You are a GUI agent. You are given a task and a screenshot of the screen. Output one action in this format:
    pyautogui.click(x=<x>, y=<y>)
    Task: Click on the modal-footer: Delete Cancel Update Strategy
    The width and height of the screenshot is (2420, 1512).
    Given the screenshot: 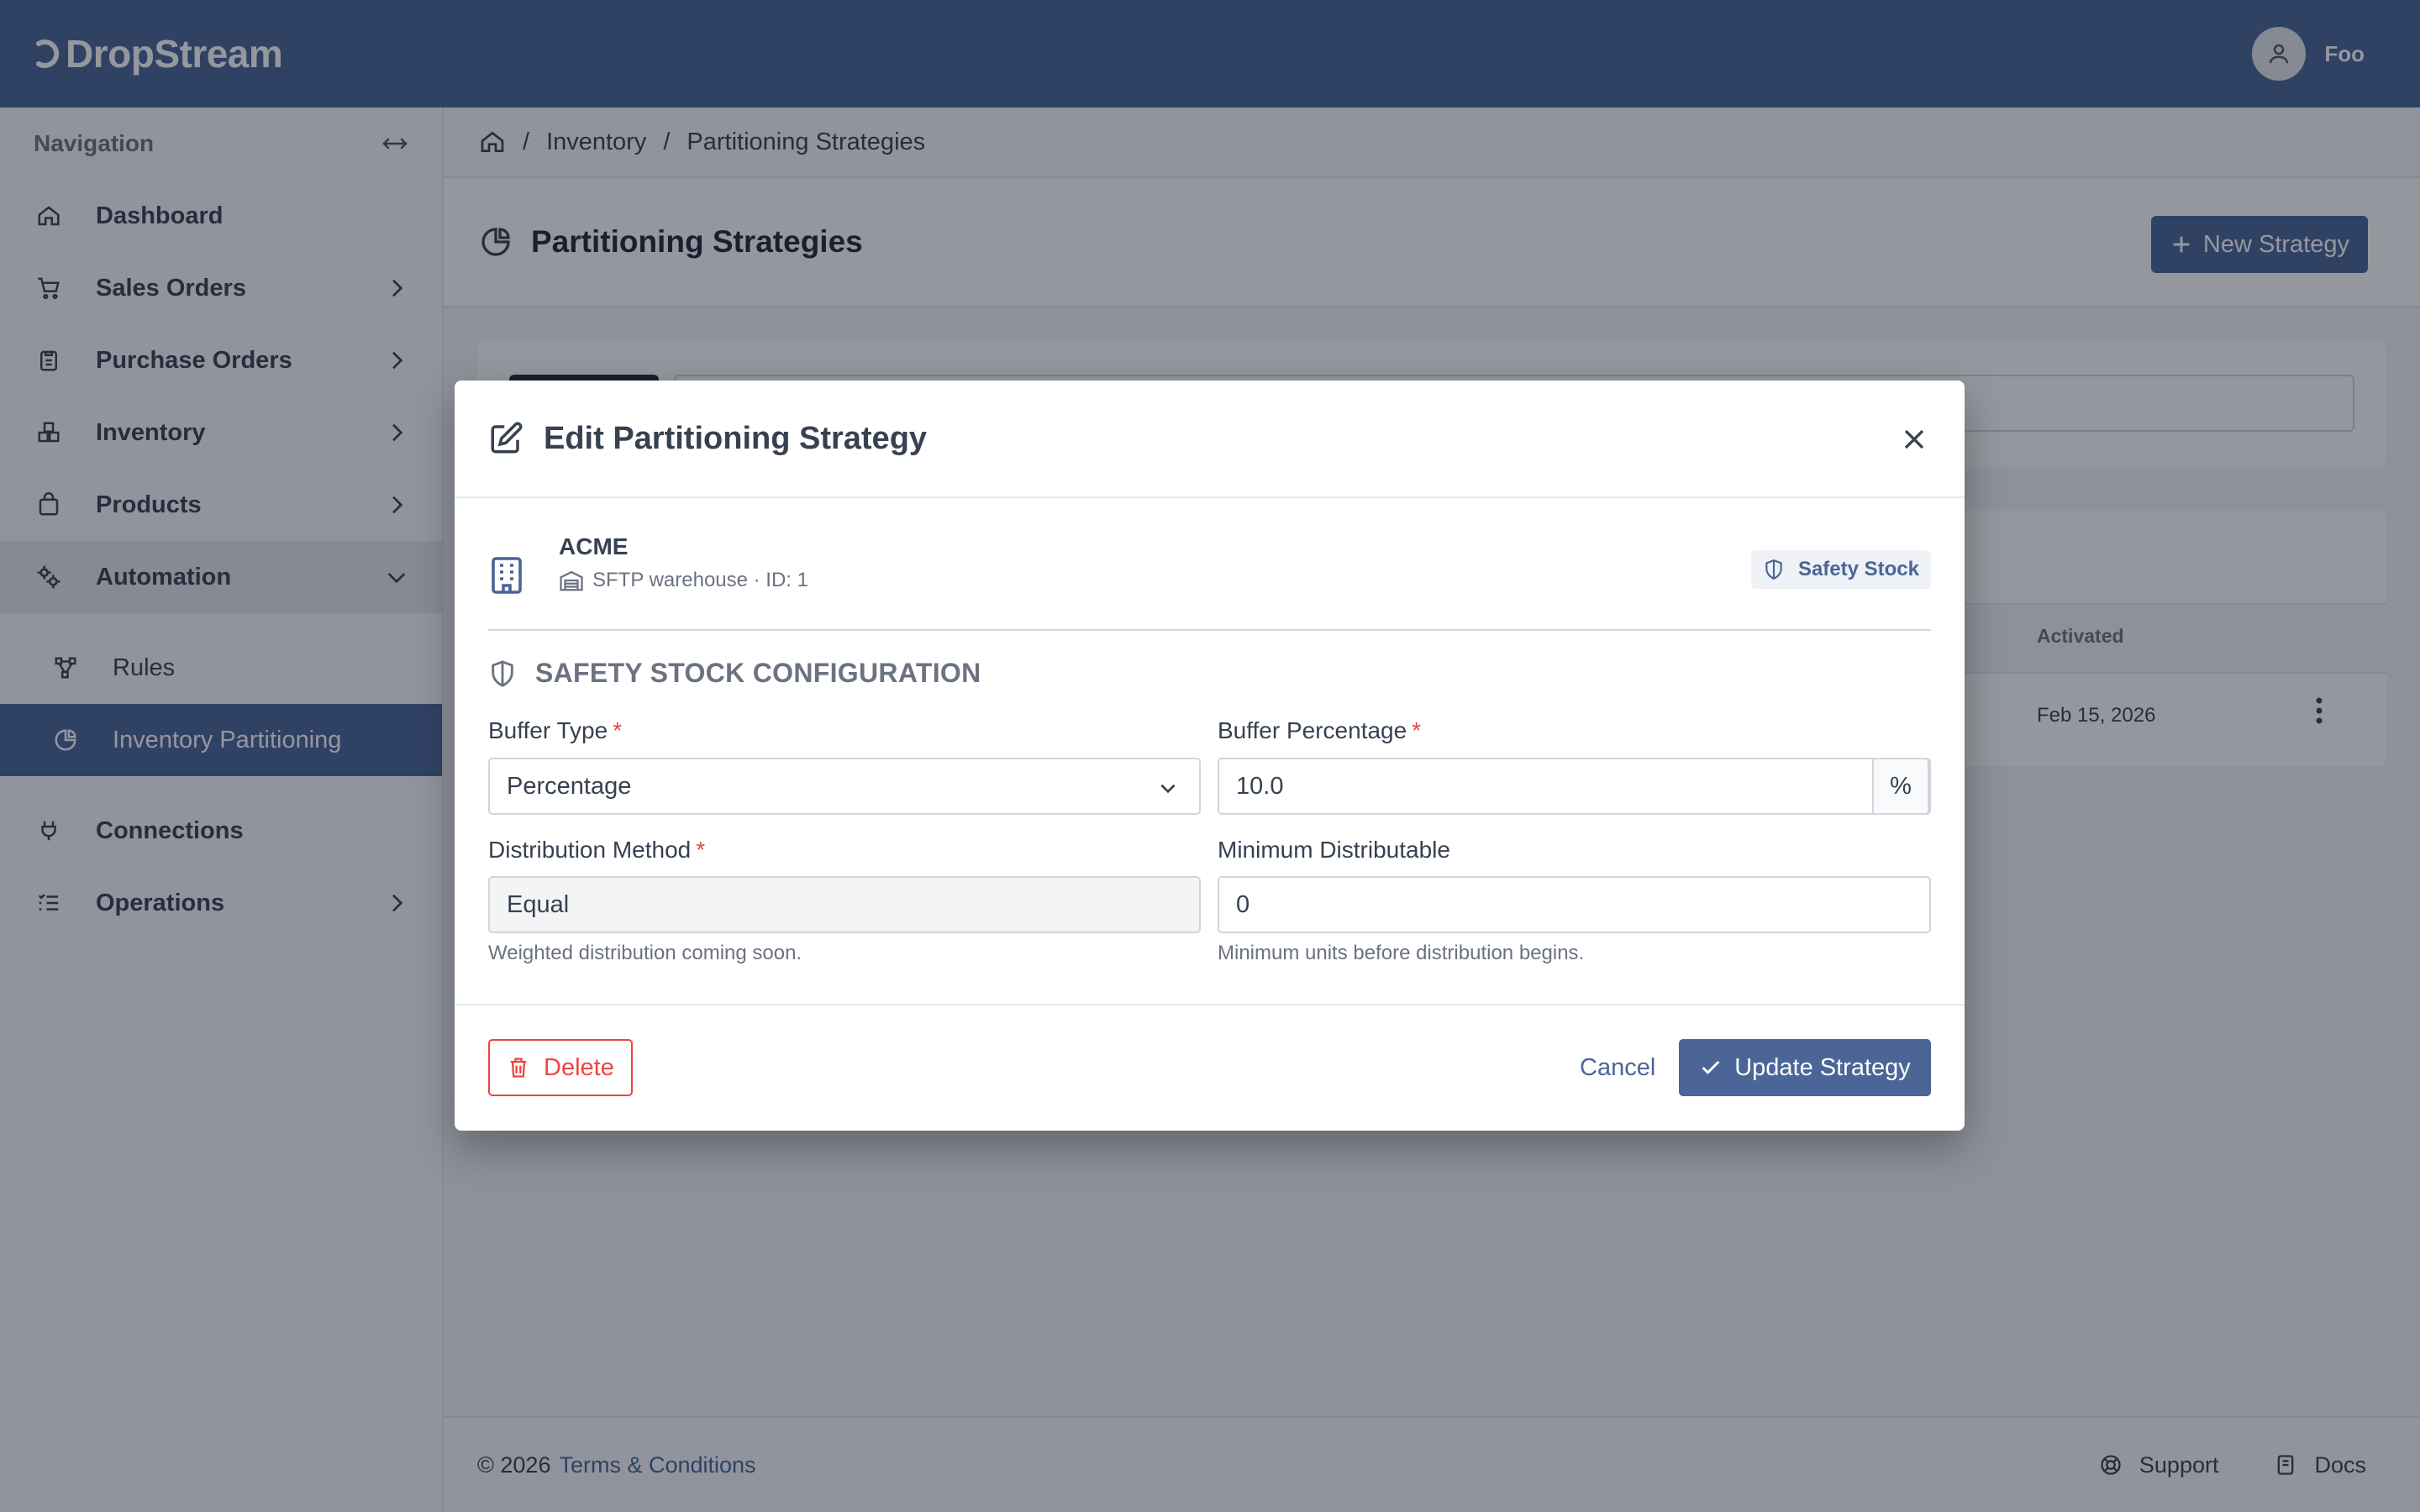 What is the action you would take?
    pyautogui.click(x=1210, y=1067)
    